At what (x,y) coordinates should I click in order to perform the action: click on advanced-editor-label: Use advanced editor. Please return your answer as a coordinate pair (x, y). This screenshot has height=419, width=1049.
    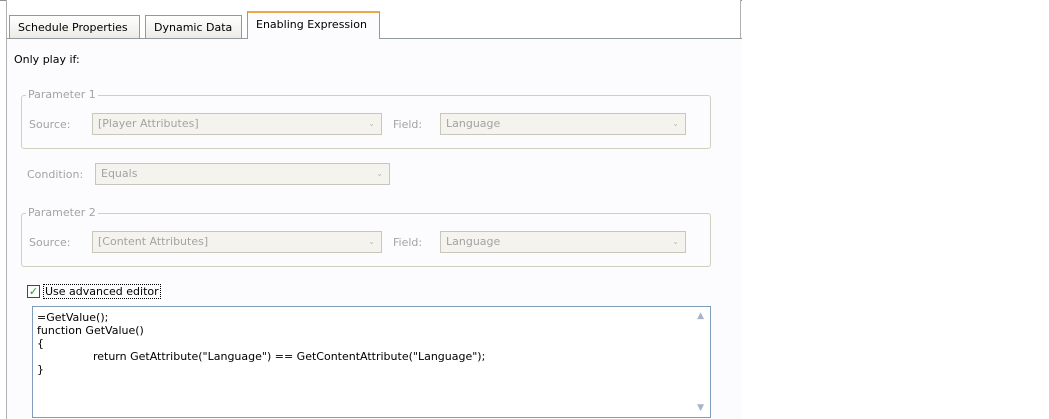
    Looking at the image, I should click on (102, 291).